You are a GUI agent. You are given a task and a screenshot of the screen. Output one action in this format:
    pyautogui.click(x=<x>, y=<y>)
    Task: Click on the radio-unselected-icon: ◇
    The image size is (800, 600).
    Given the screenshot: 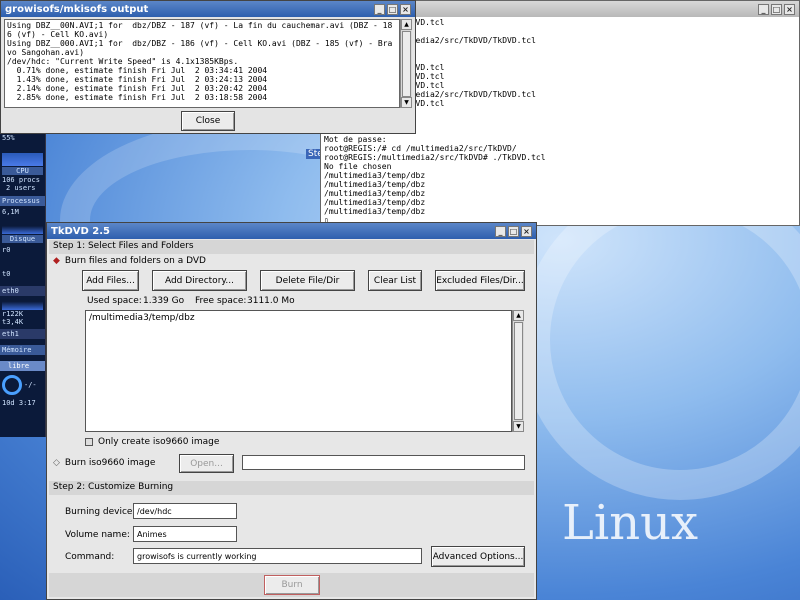 What is the action you would take?
    pyautogui.click(x=56, y=463)
    